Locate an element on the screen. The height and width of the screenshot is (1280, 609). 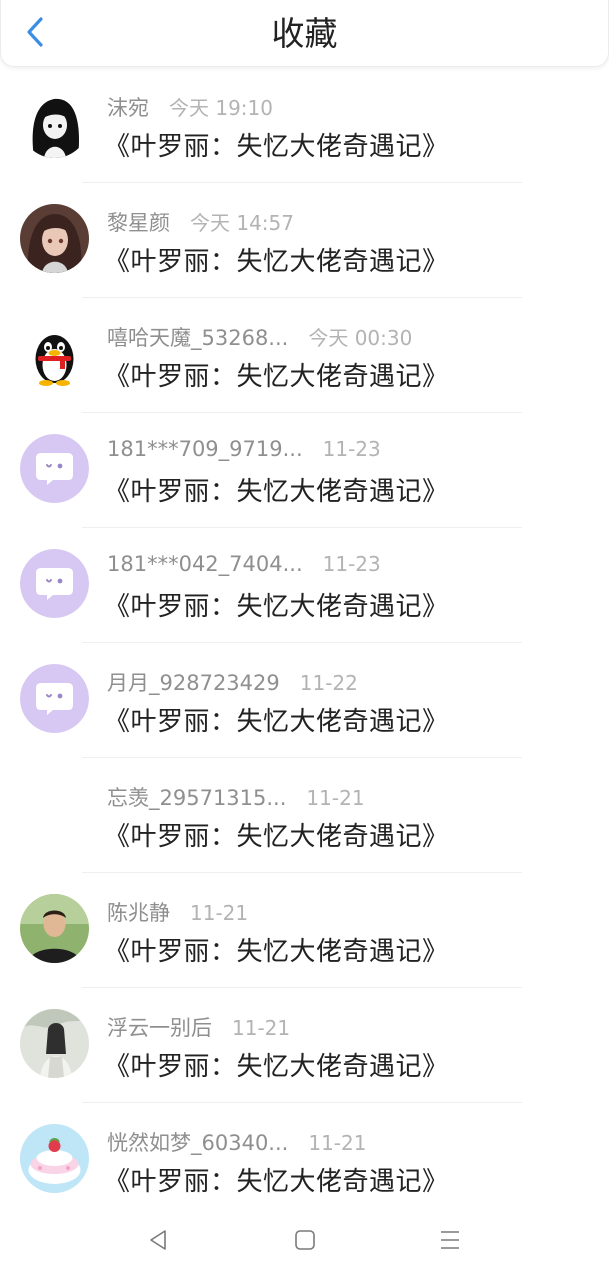
menu-lines-icon is located at coordinates (450, 1240).